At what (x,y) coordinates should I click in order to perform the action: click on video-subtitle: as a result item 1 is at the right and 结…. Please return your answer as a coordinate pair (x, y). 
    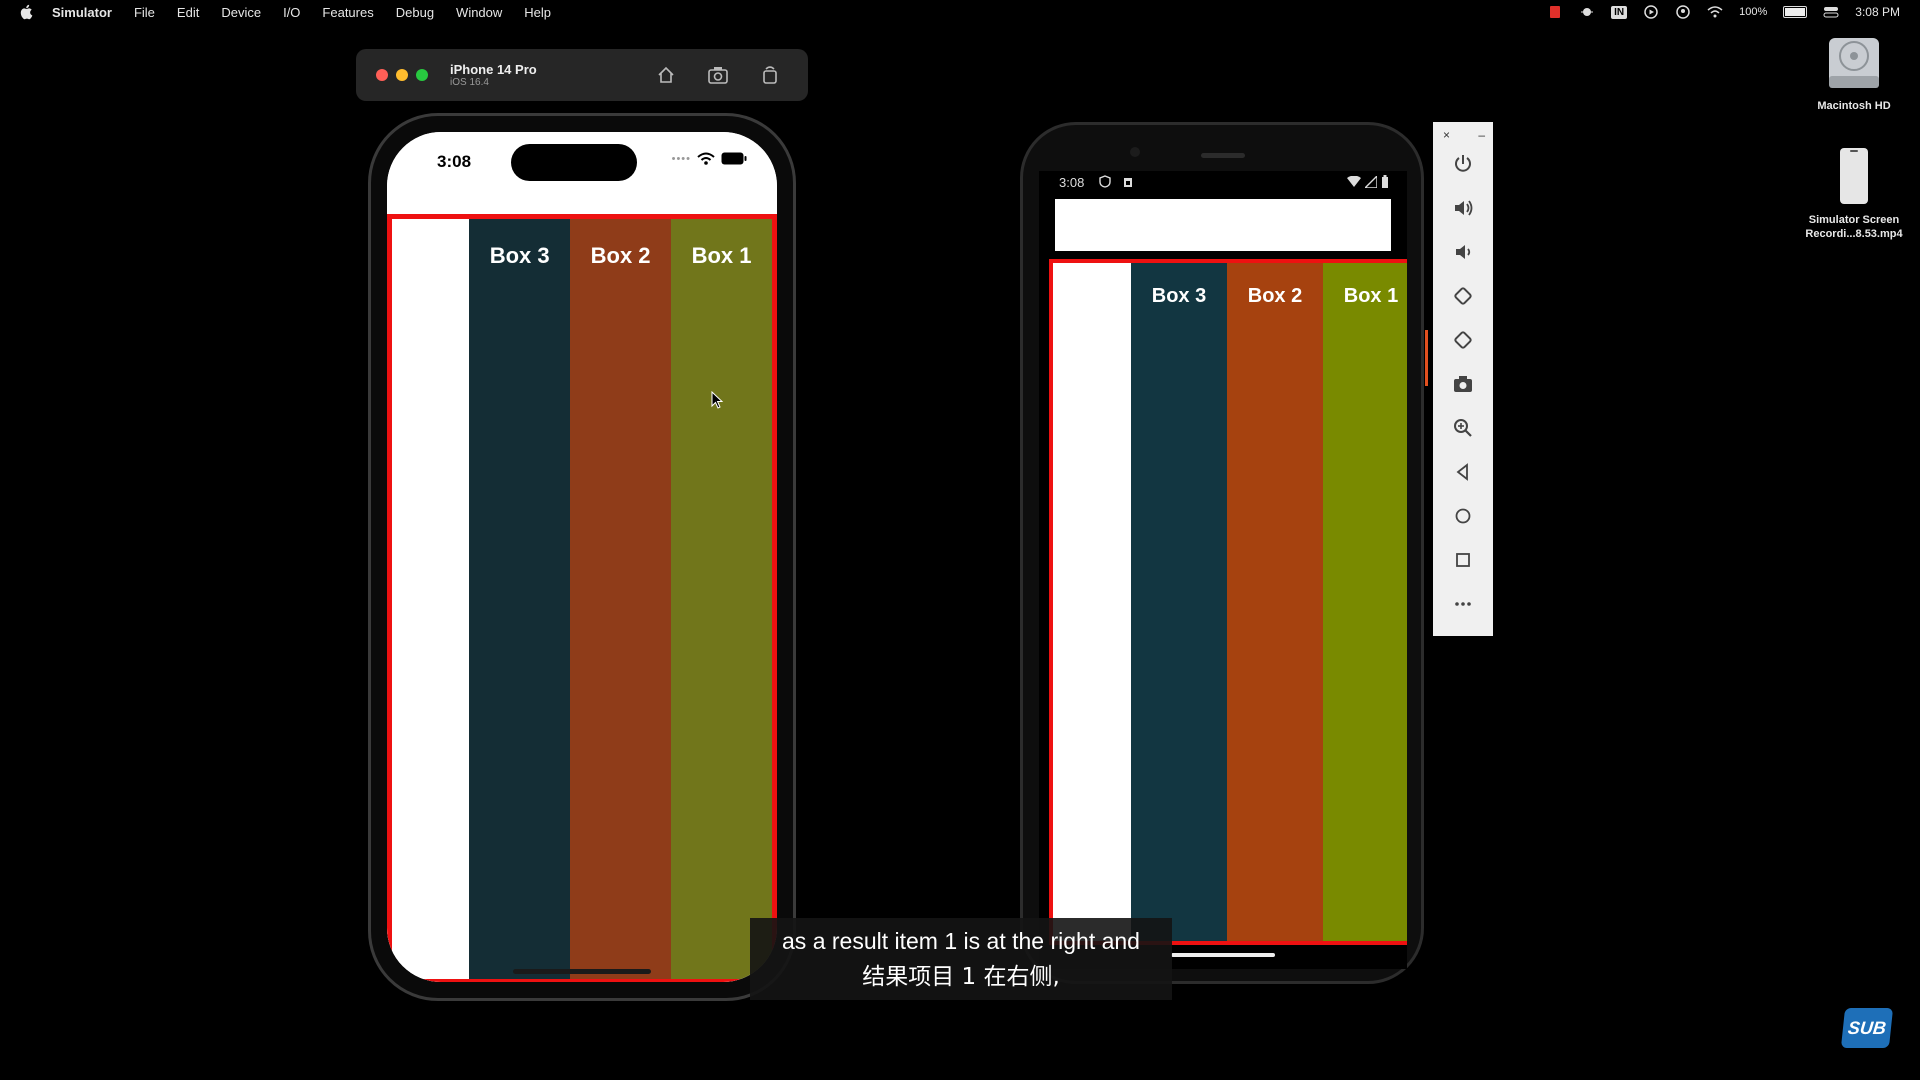
    Looking at the image, I should click on (961, 959).